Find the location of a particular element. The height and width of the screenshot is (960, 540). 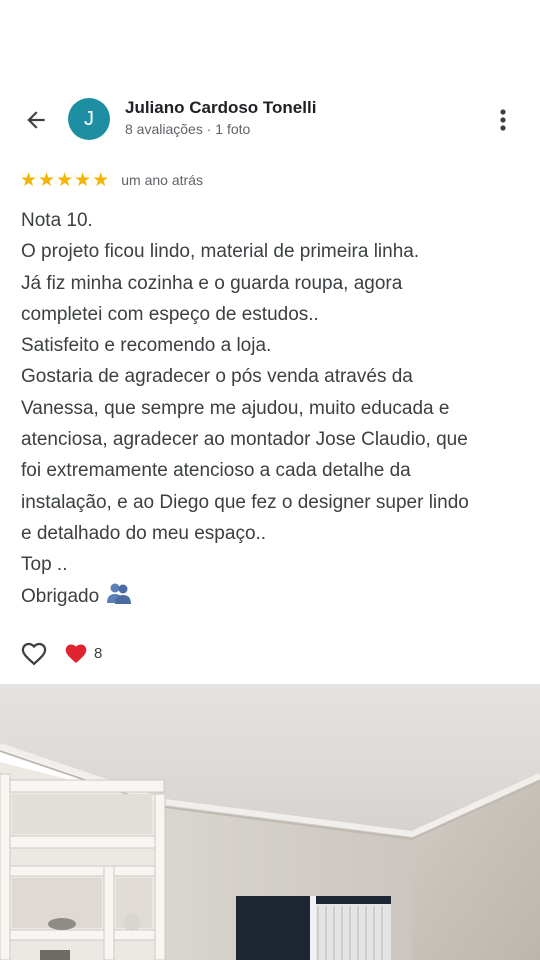

review-date: um ano atrás is located at coordinates (162, 180).